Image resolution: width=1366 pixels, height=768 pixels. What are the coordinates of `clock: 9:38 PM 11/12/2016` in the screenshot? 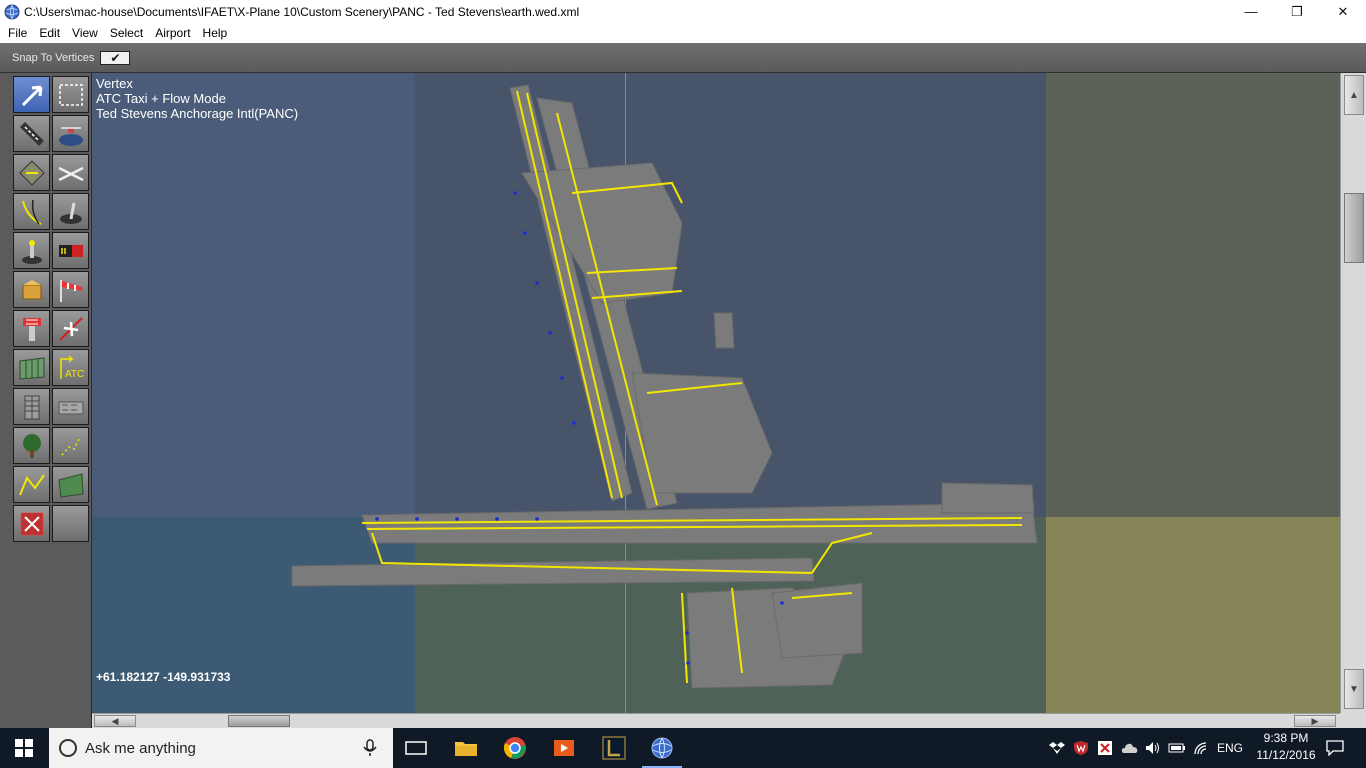 It's located at (1286, 747).